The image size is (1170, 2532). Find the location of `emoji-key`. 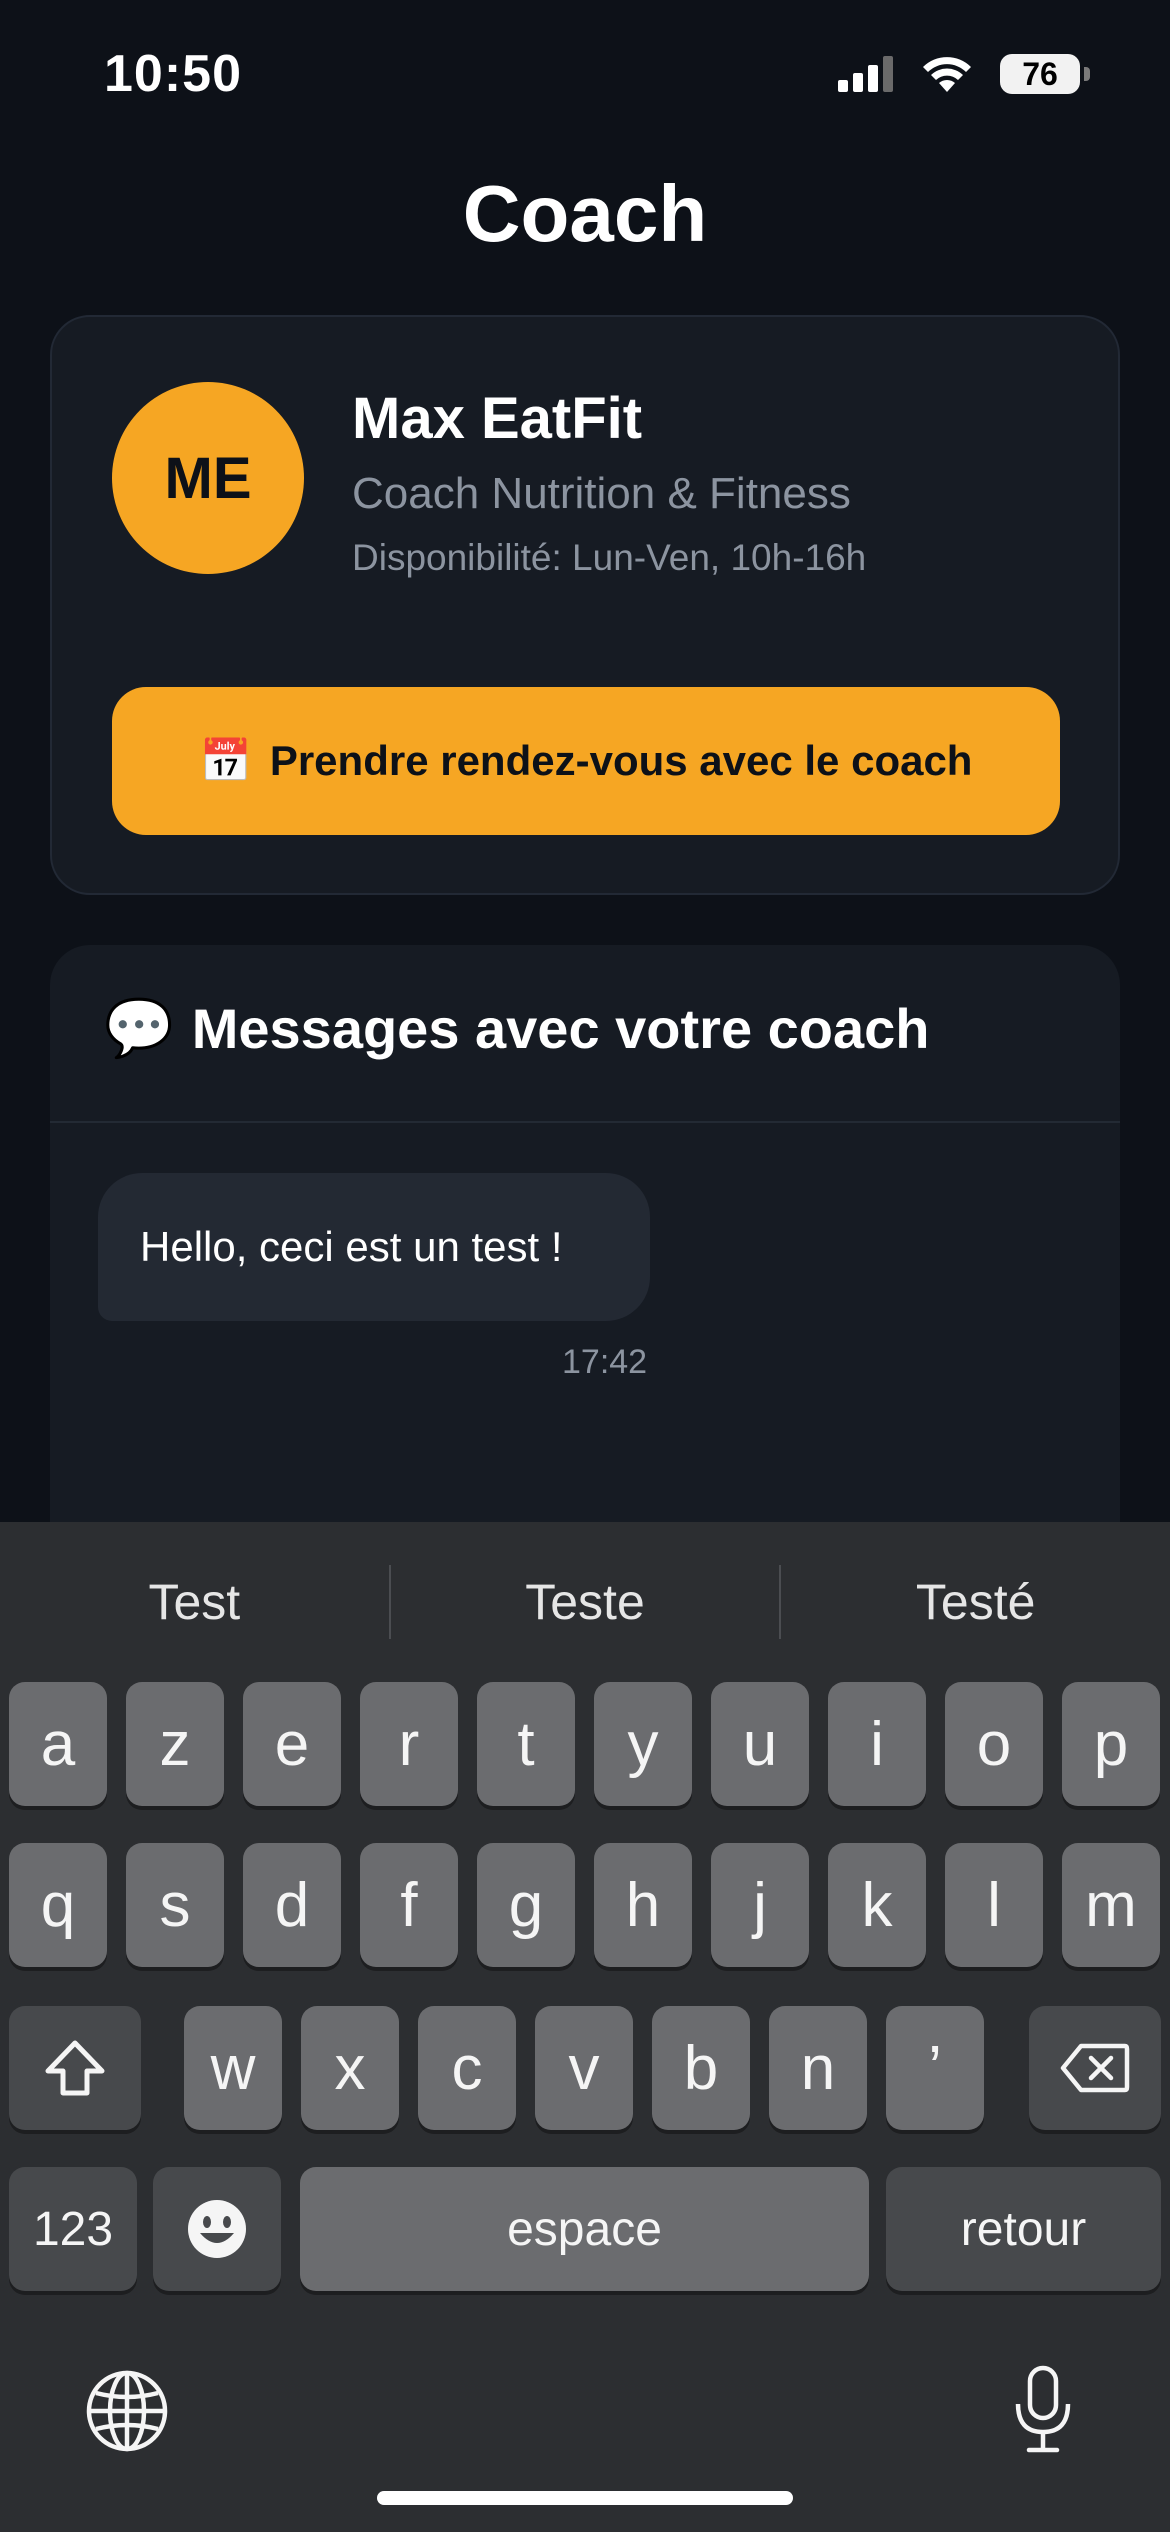

emoji-key is located at coordinates (217, 2229).